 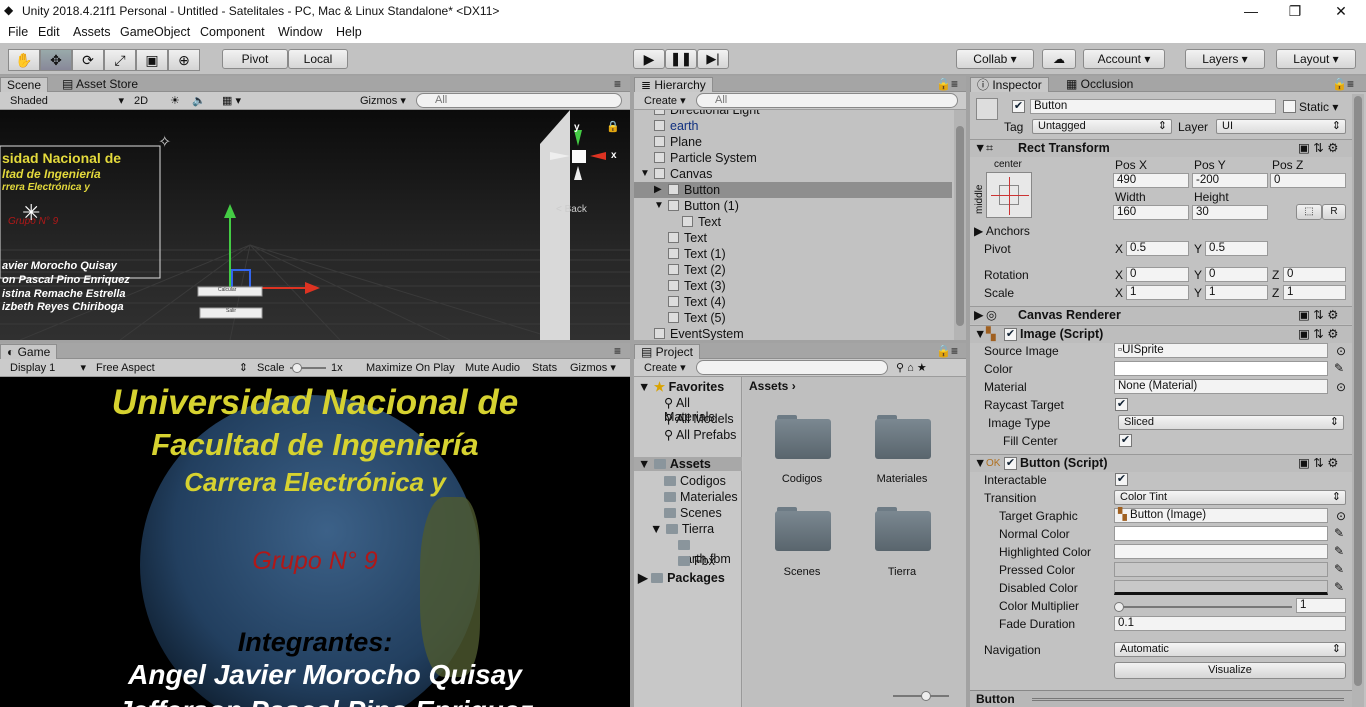 What do you see at coordinates (793, 270) in the screenshot?
I see `hierarchy-item: Text (2)` at bounding box center [793, 270].